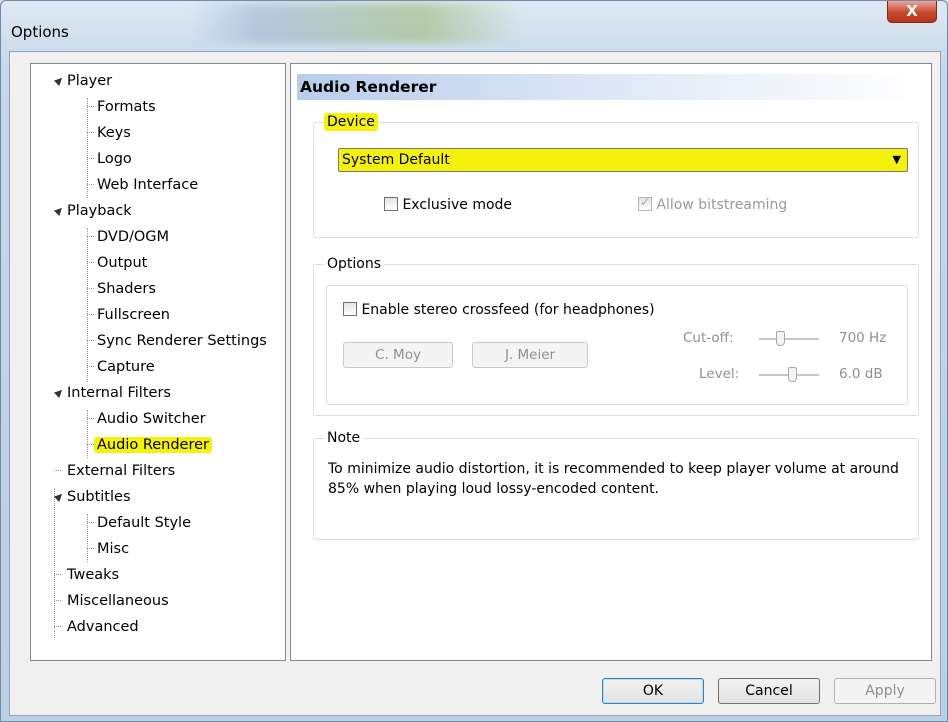  What do you see at coordinates (99, 211) in the screenshot?
I see `tree-item-label: Playback` at bounding box center [99, 211].